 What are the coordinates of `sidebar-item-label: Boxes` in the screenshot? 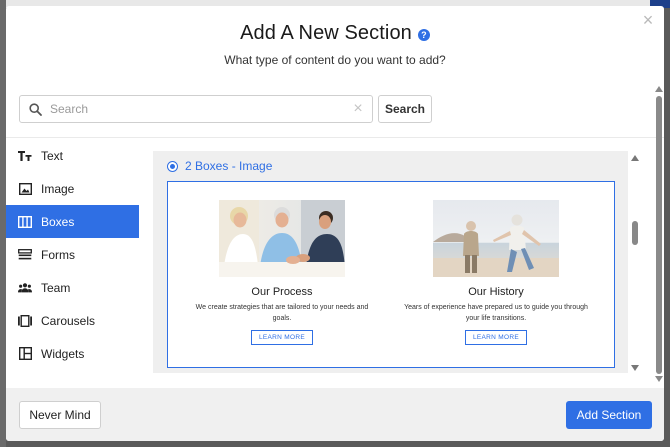 It's located at (58, 221).